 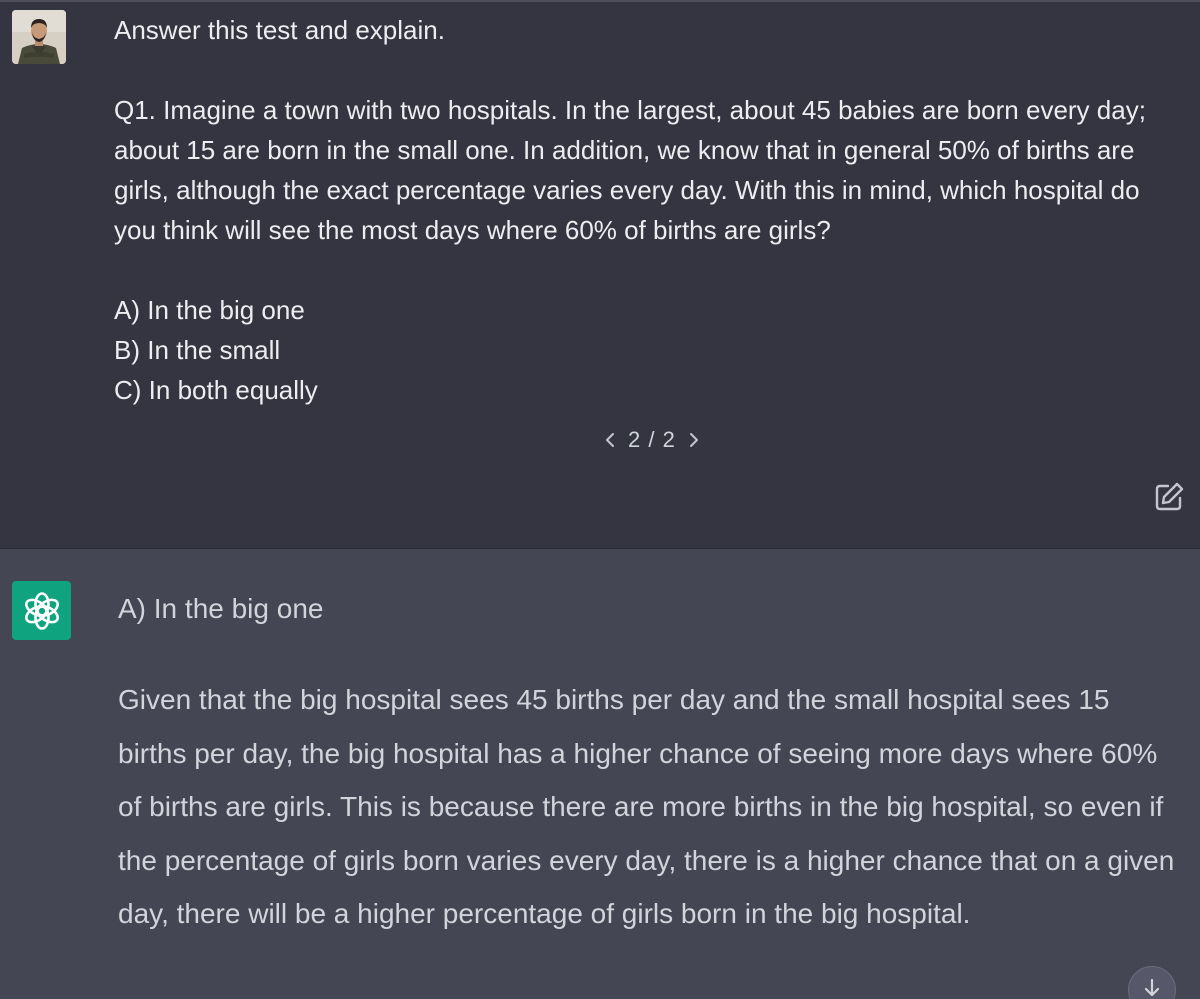 I want to click on scroll-down-button, so click(x=1152, y=982).